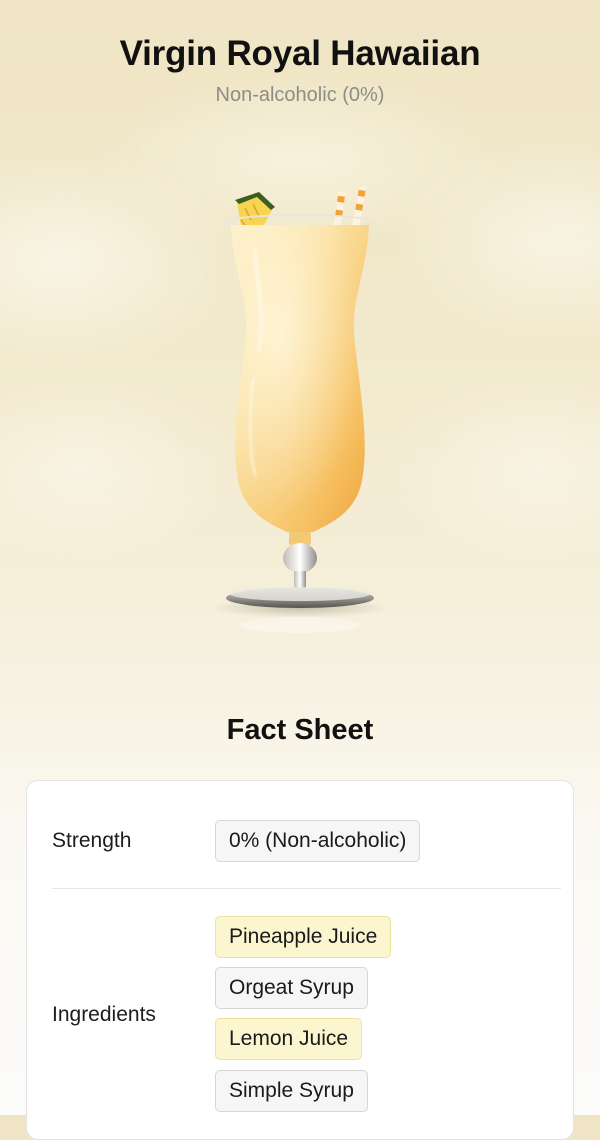 The image size is (600, 1140). Describe the element at coordinates (300, 95) in the screenshot. I see `drink-subtitle: Non-alcoholic (0%)` at that location.